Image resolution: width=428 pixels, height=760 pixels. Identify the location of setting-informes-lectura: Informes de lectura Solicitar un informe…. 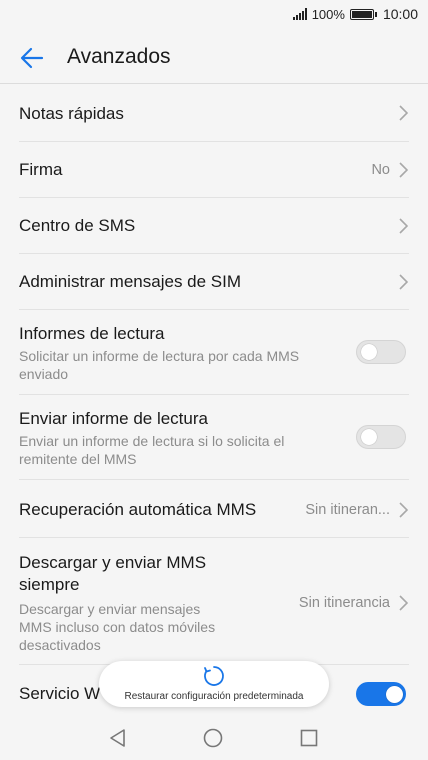
(214, 352).